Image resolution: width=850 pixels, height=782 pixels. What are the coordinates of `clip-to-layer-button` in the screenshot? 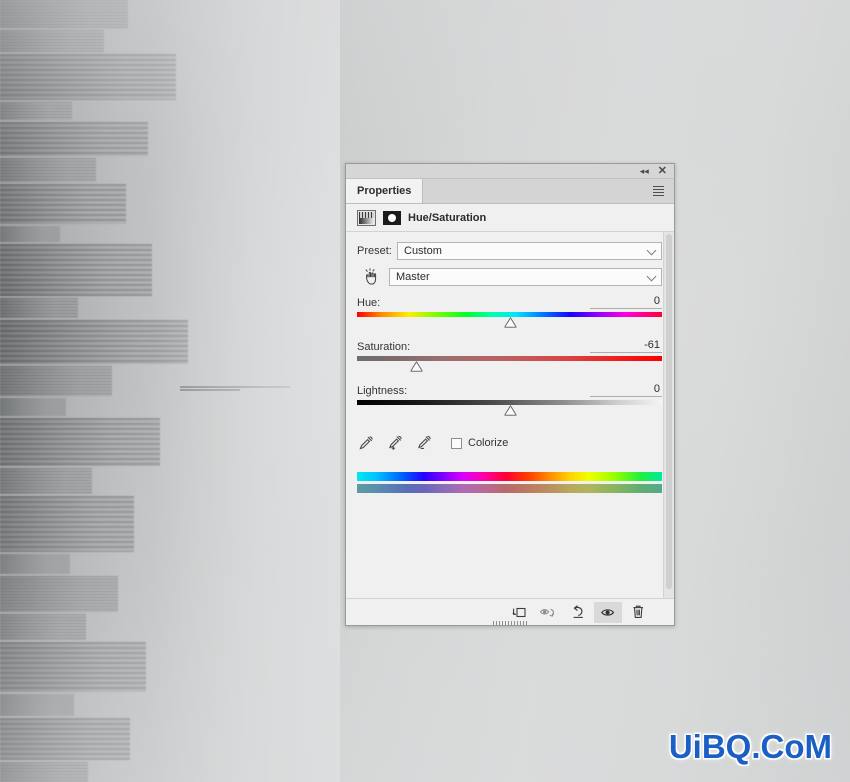 It's located at (518, 612).